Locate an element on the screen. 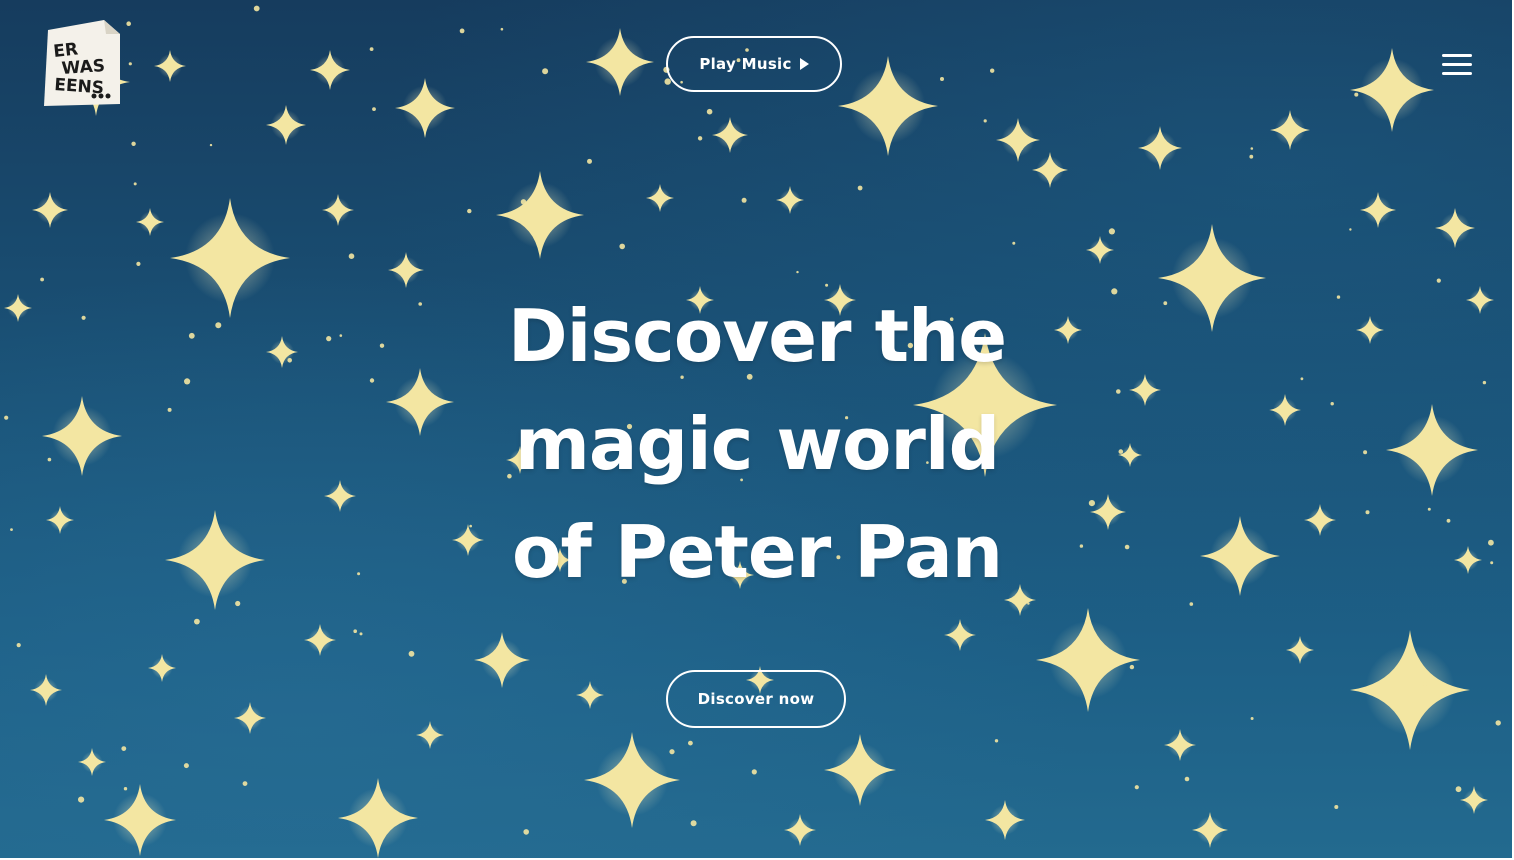 The height and width of the screenshot is (860, 1514). hero-title-line: magic world is located at coordinates (757, 444).